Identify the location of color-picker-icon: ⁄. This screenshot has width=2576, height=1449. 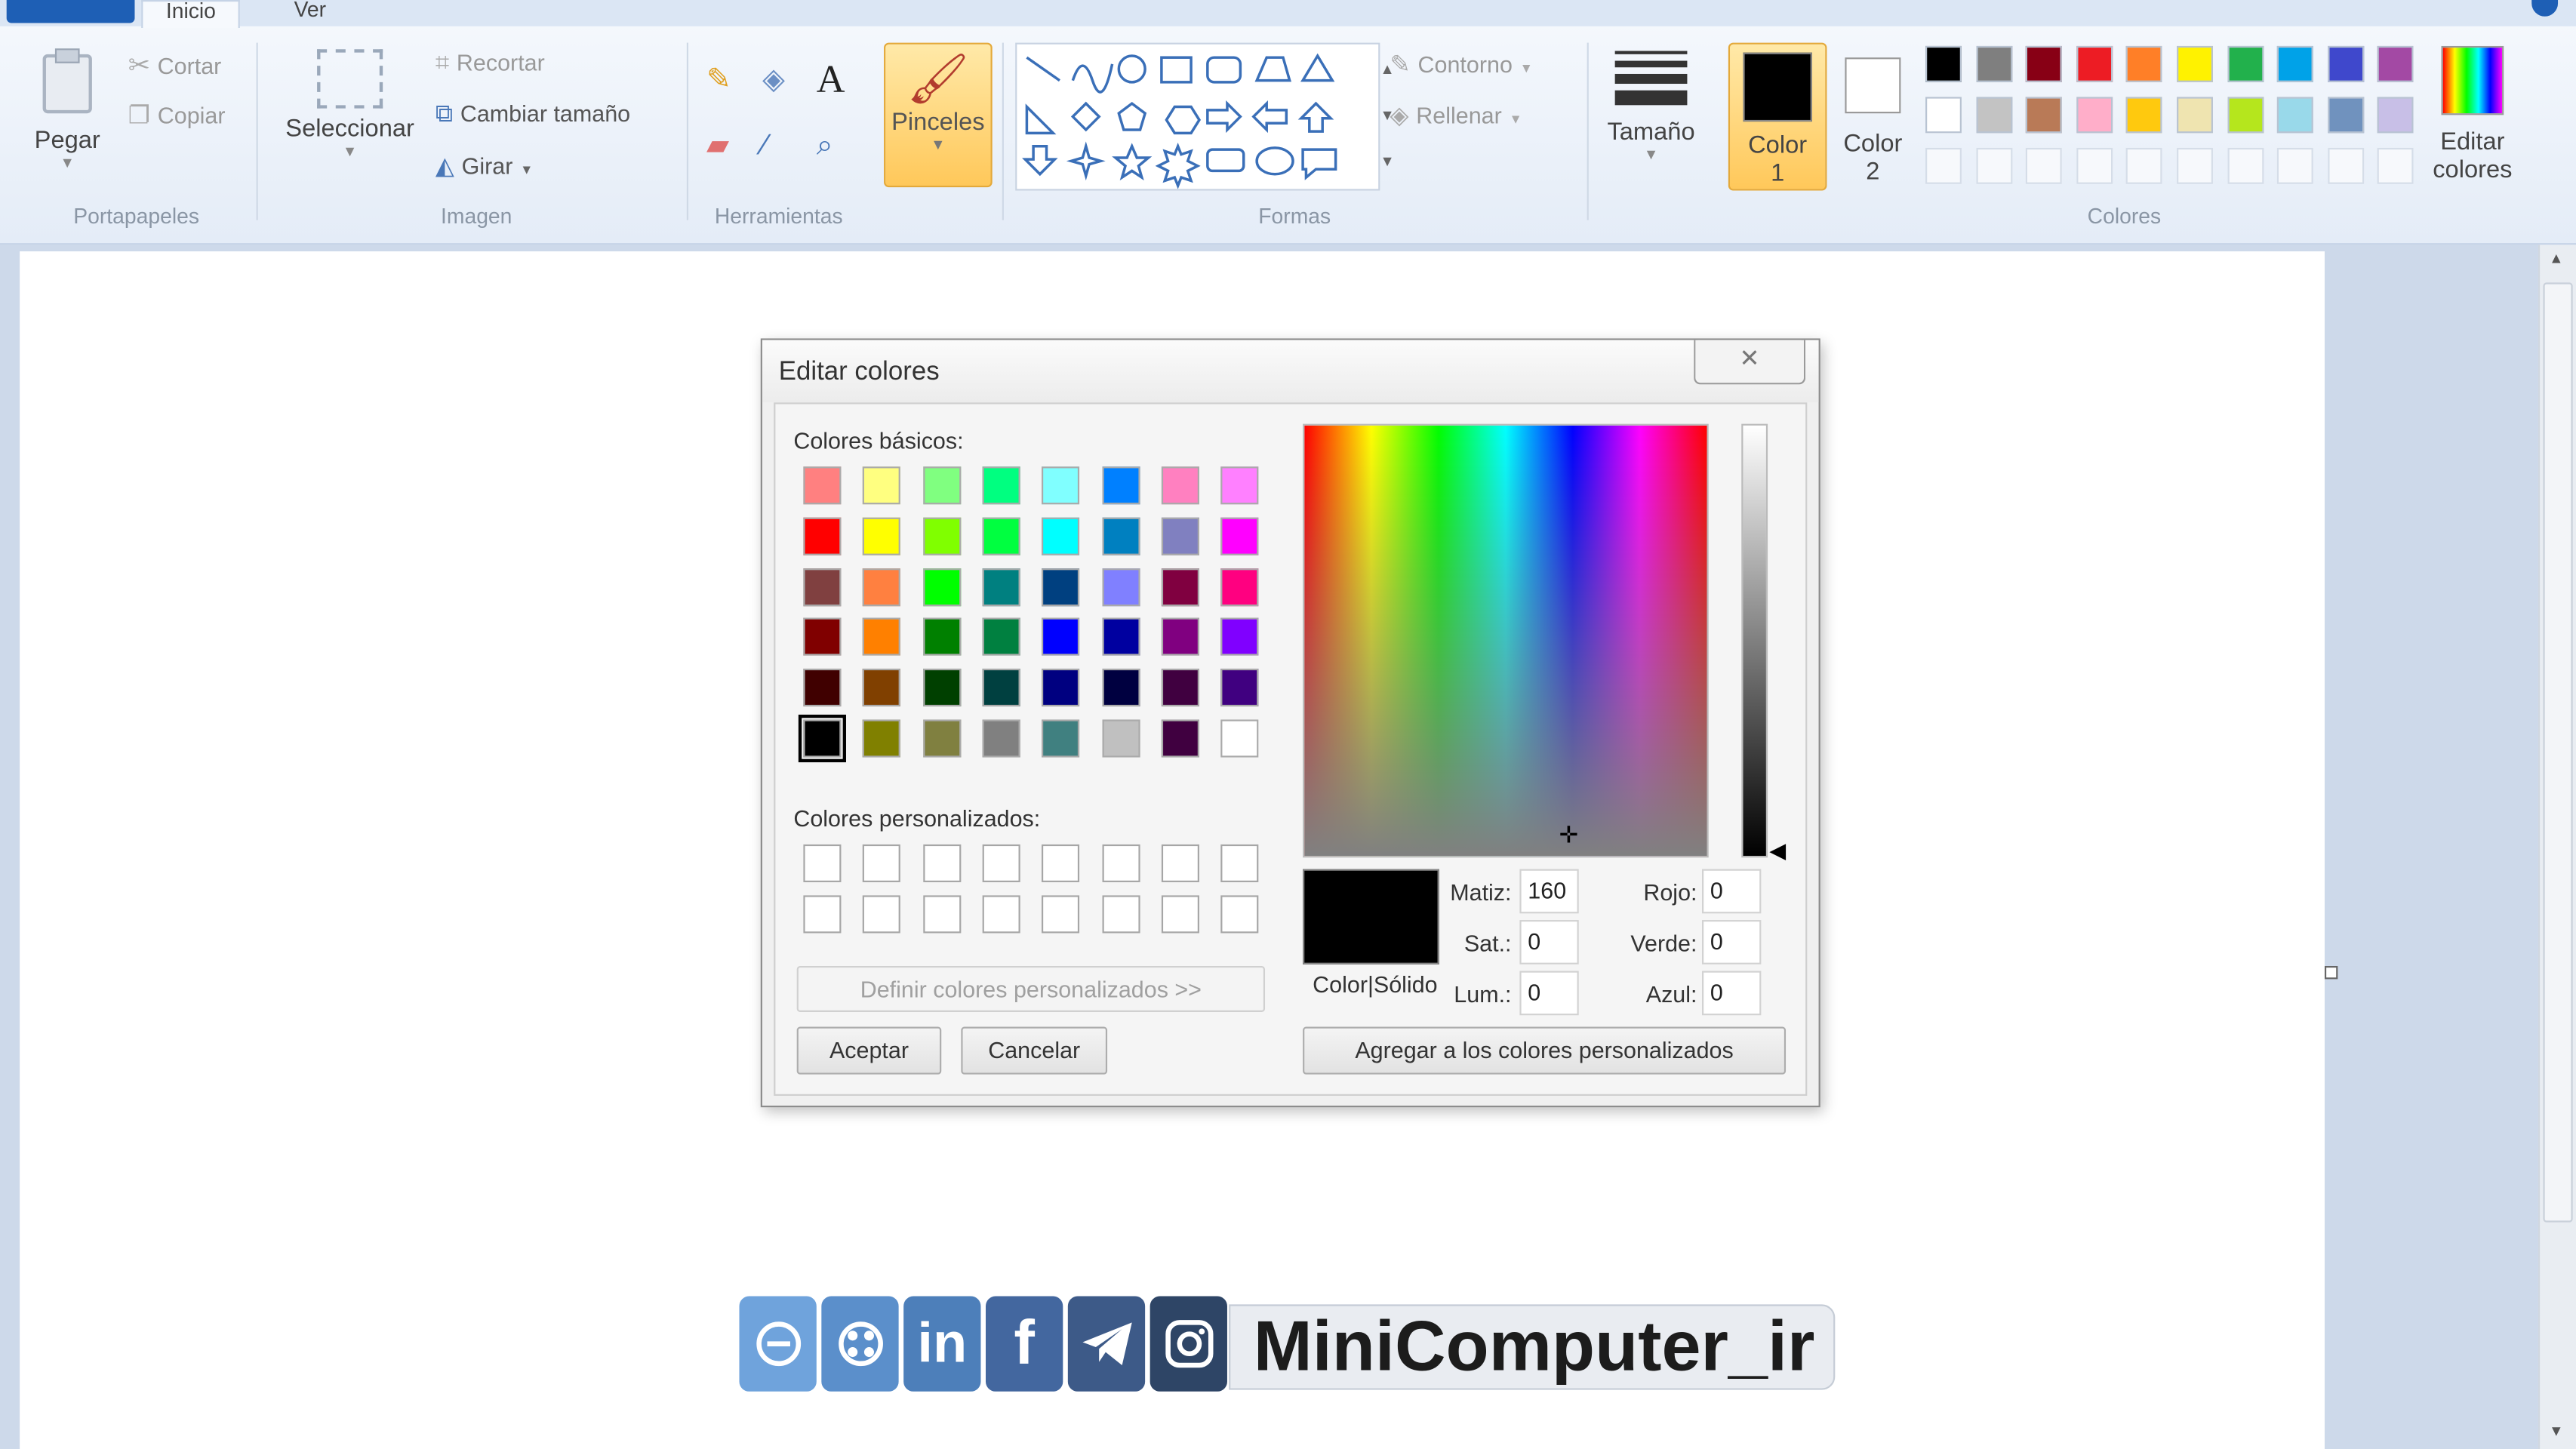
(780, 148).